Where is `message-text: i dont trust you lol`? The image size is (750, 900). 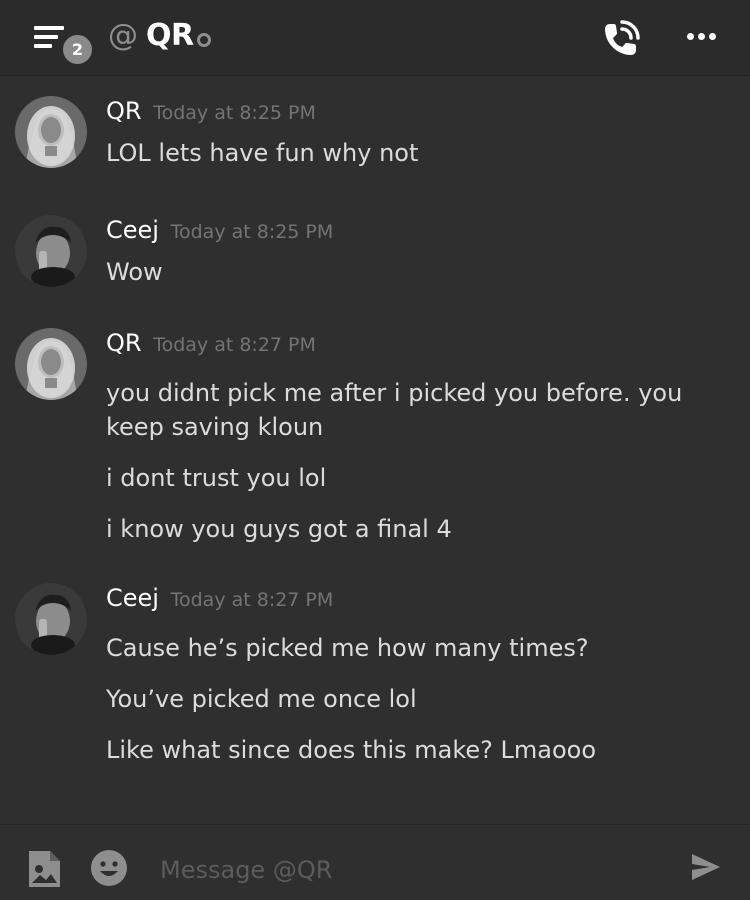
message-text: i dont trust you lol is located at coordinates (216, 478).